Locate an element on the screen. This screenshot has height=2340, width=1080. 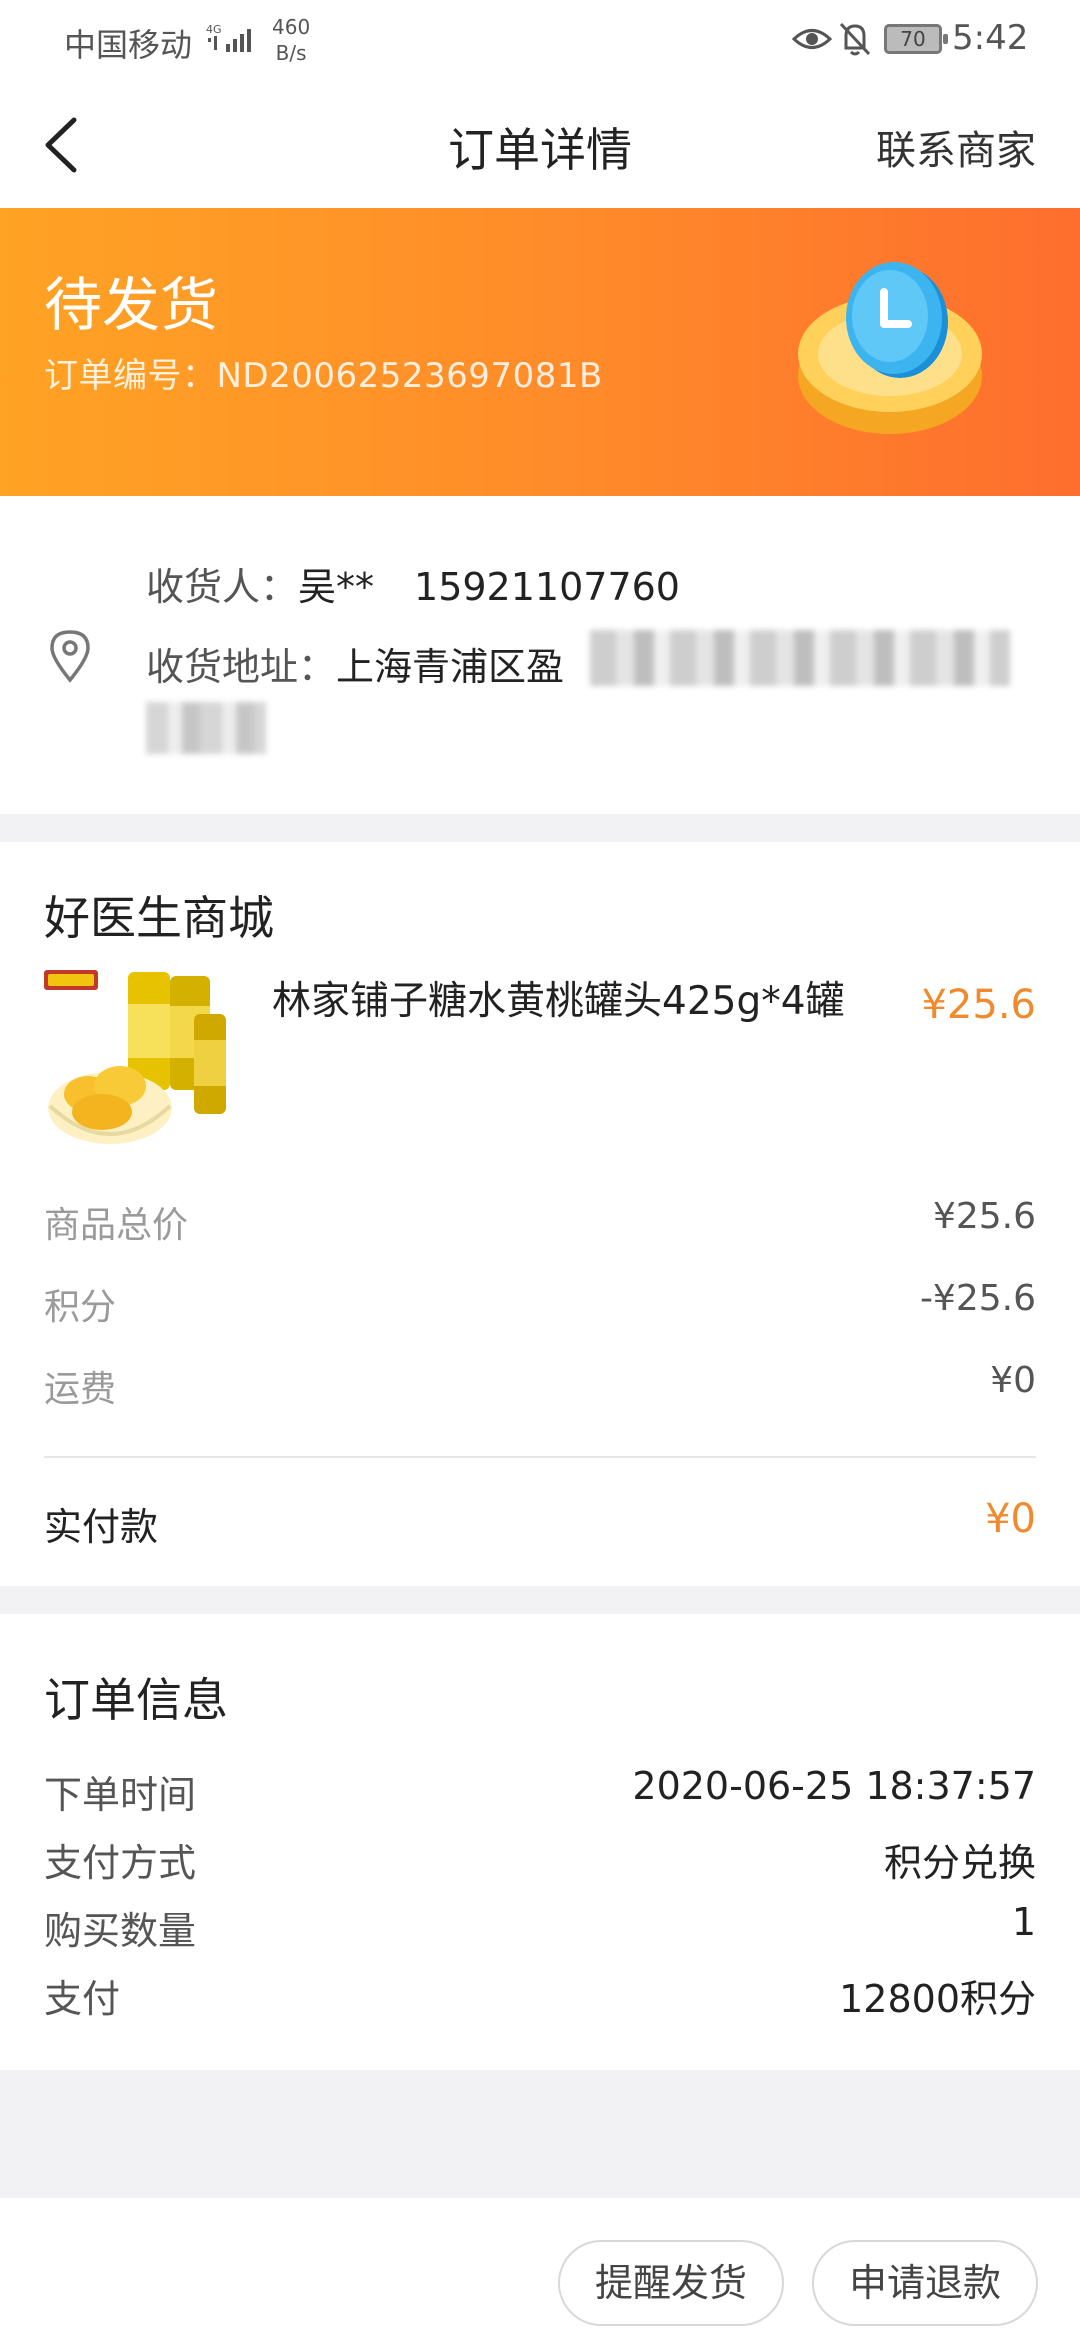
clock-time: 5:42 is located at coordinates (990, 38).